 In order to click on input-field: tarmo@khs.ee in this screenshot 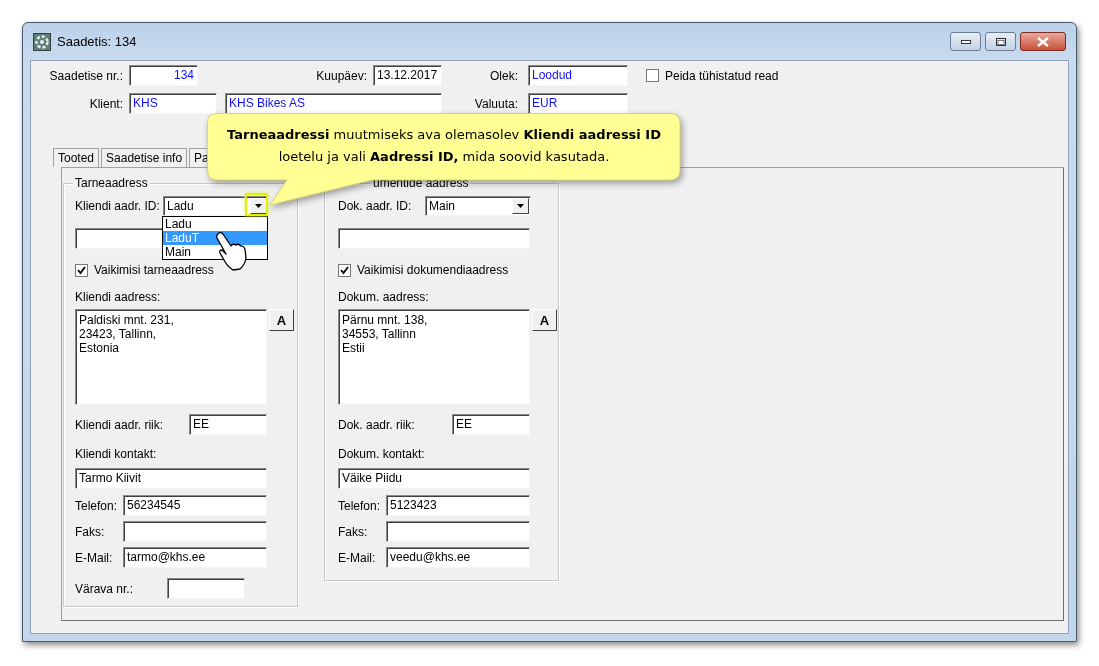, I will do `click(195, 557)`.